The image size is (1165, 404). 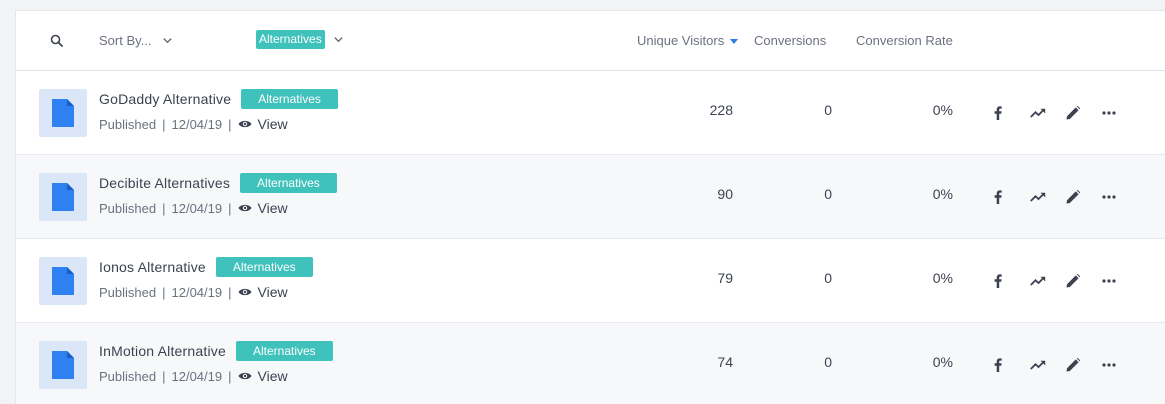 What do you see at coordinates (57, 41) in the screenshot?
I see `search-icon` at bounding box center [57, 41].